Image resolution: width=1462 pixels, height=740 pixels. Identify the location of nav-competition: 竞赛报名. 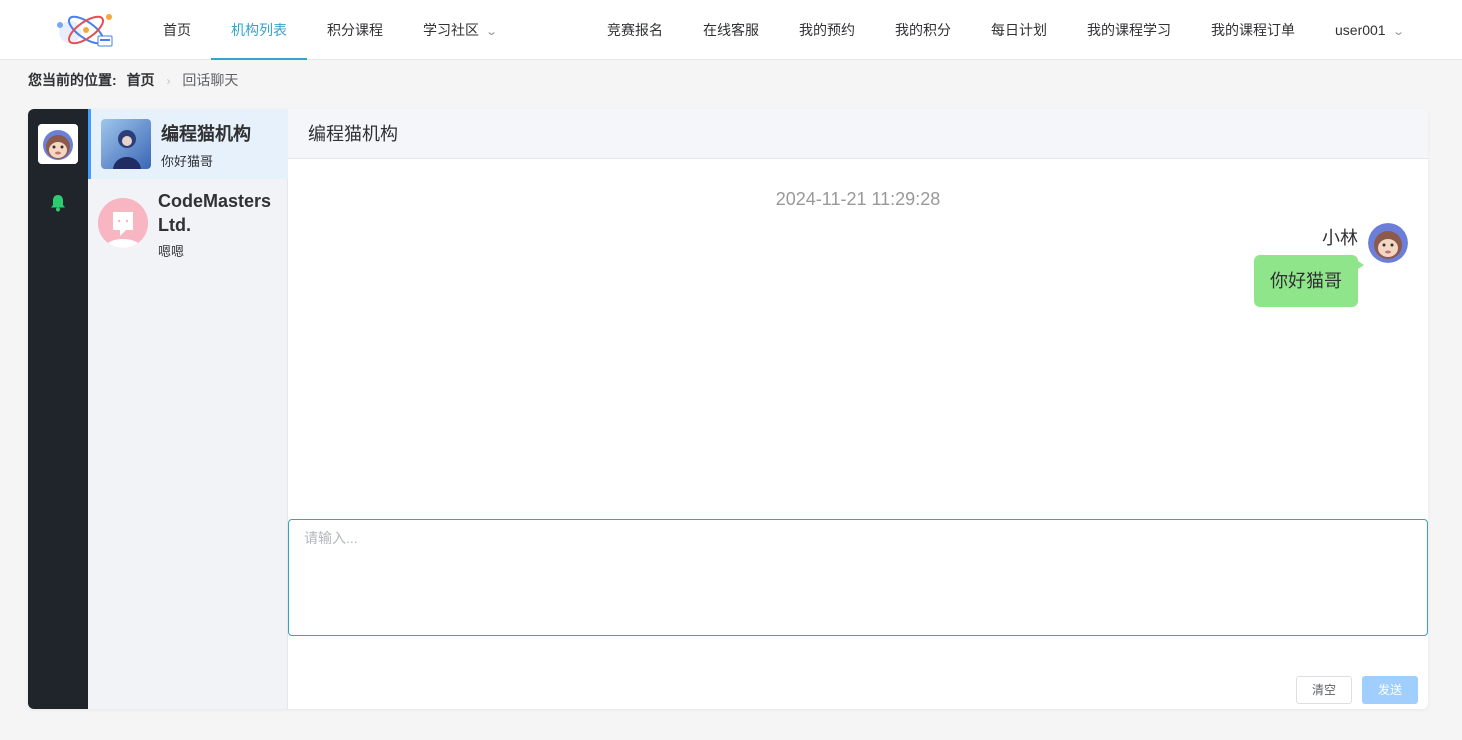
(635, 30).